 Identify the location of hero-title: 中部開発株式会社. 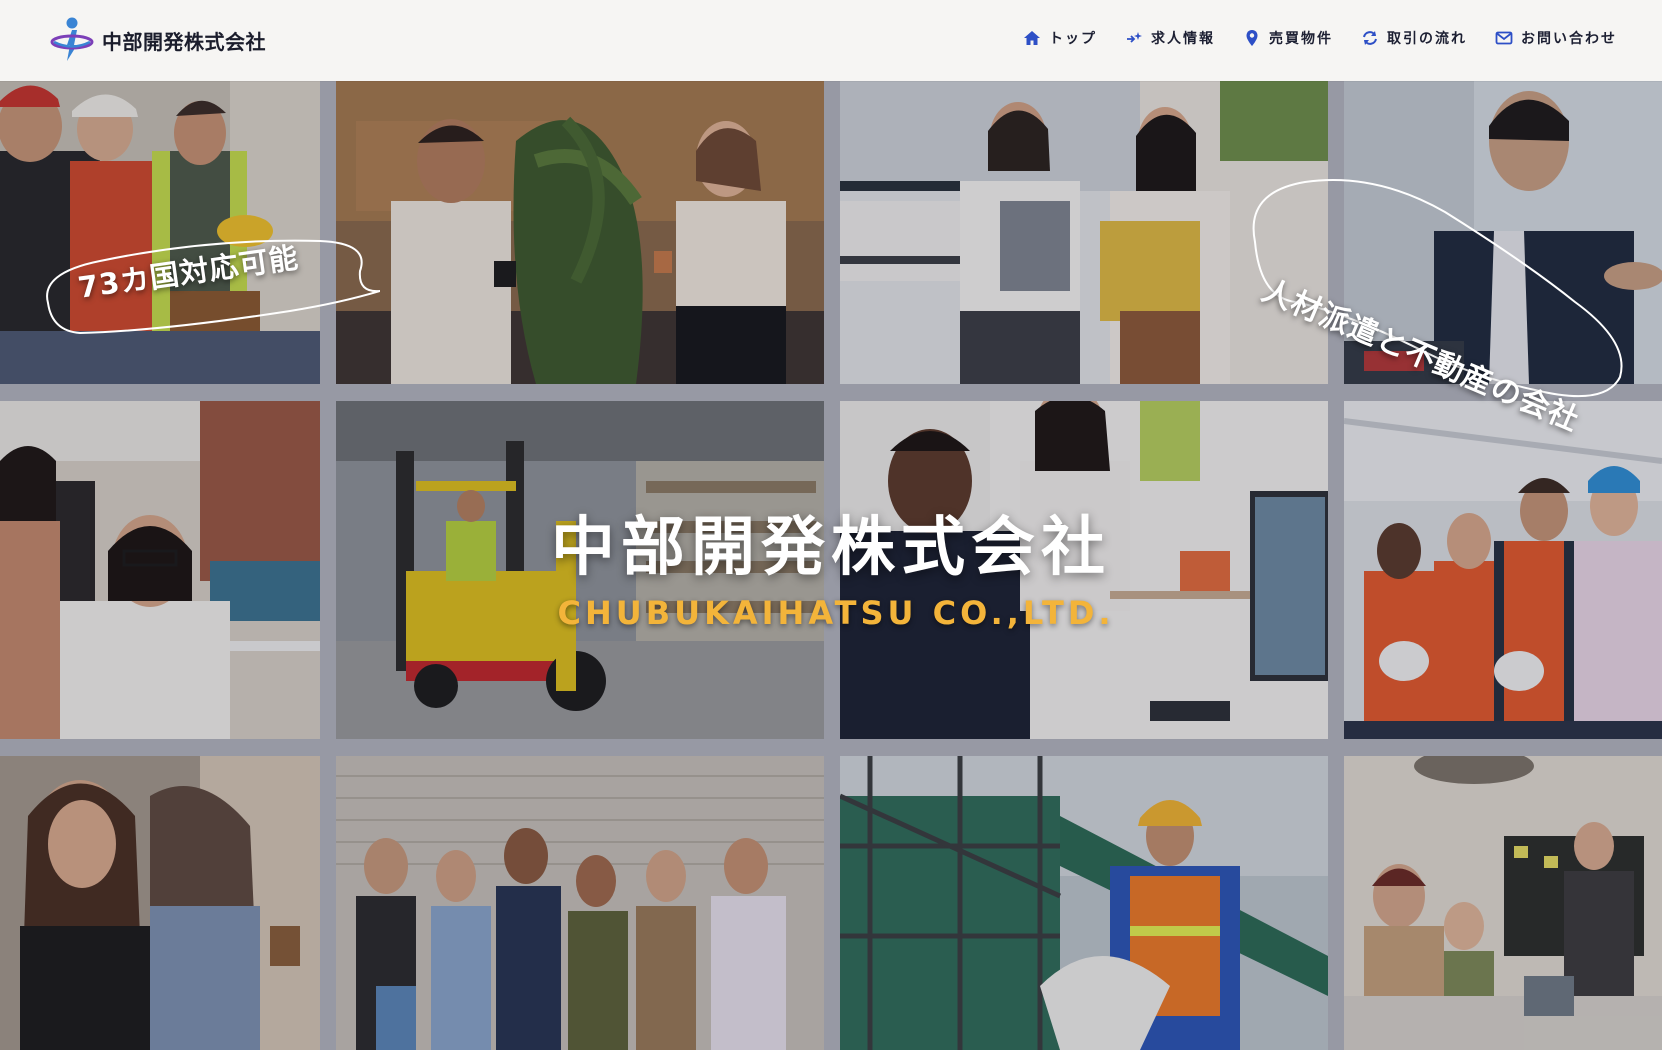
(831, 548).